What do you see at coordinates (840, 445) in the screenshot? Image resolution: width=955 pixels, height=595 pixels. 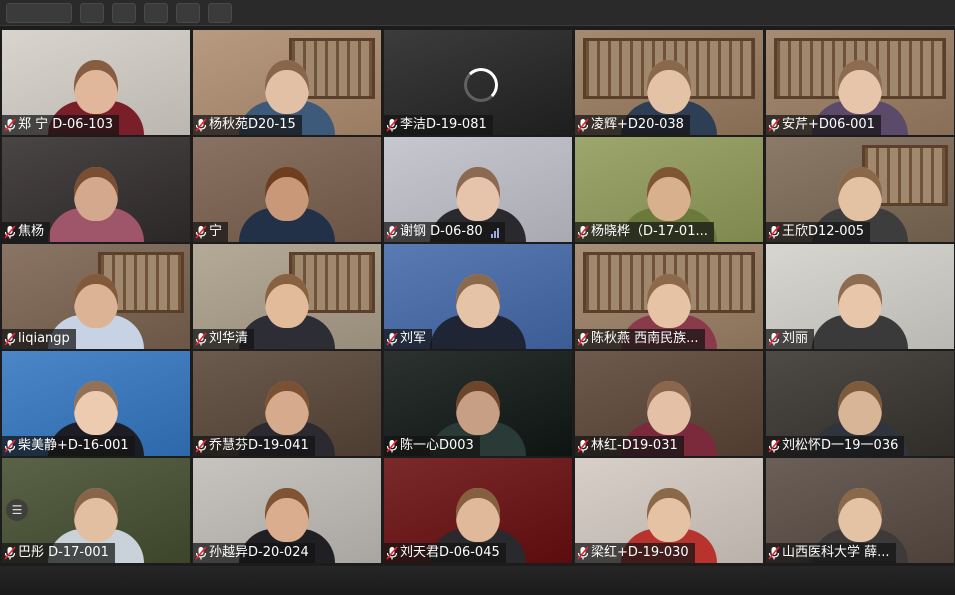 I see `participant-name: 刘松怀D一19一036` at bounding box center [840, 445].